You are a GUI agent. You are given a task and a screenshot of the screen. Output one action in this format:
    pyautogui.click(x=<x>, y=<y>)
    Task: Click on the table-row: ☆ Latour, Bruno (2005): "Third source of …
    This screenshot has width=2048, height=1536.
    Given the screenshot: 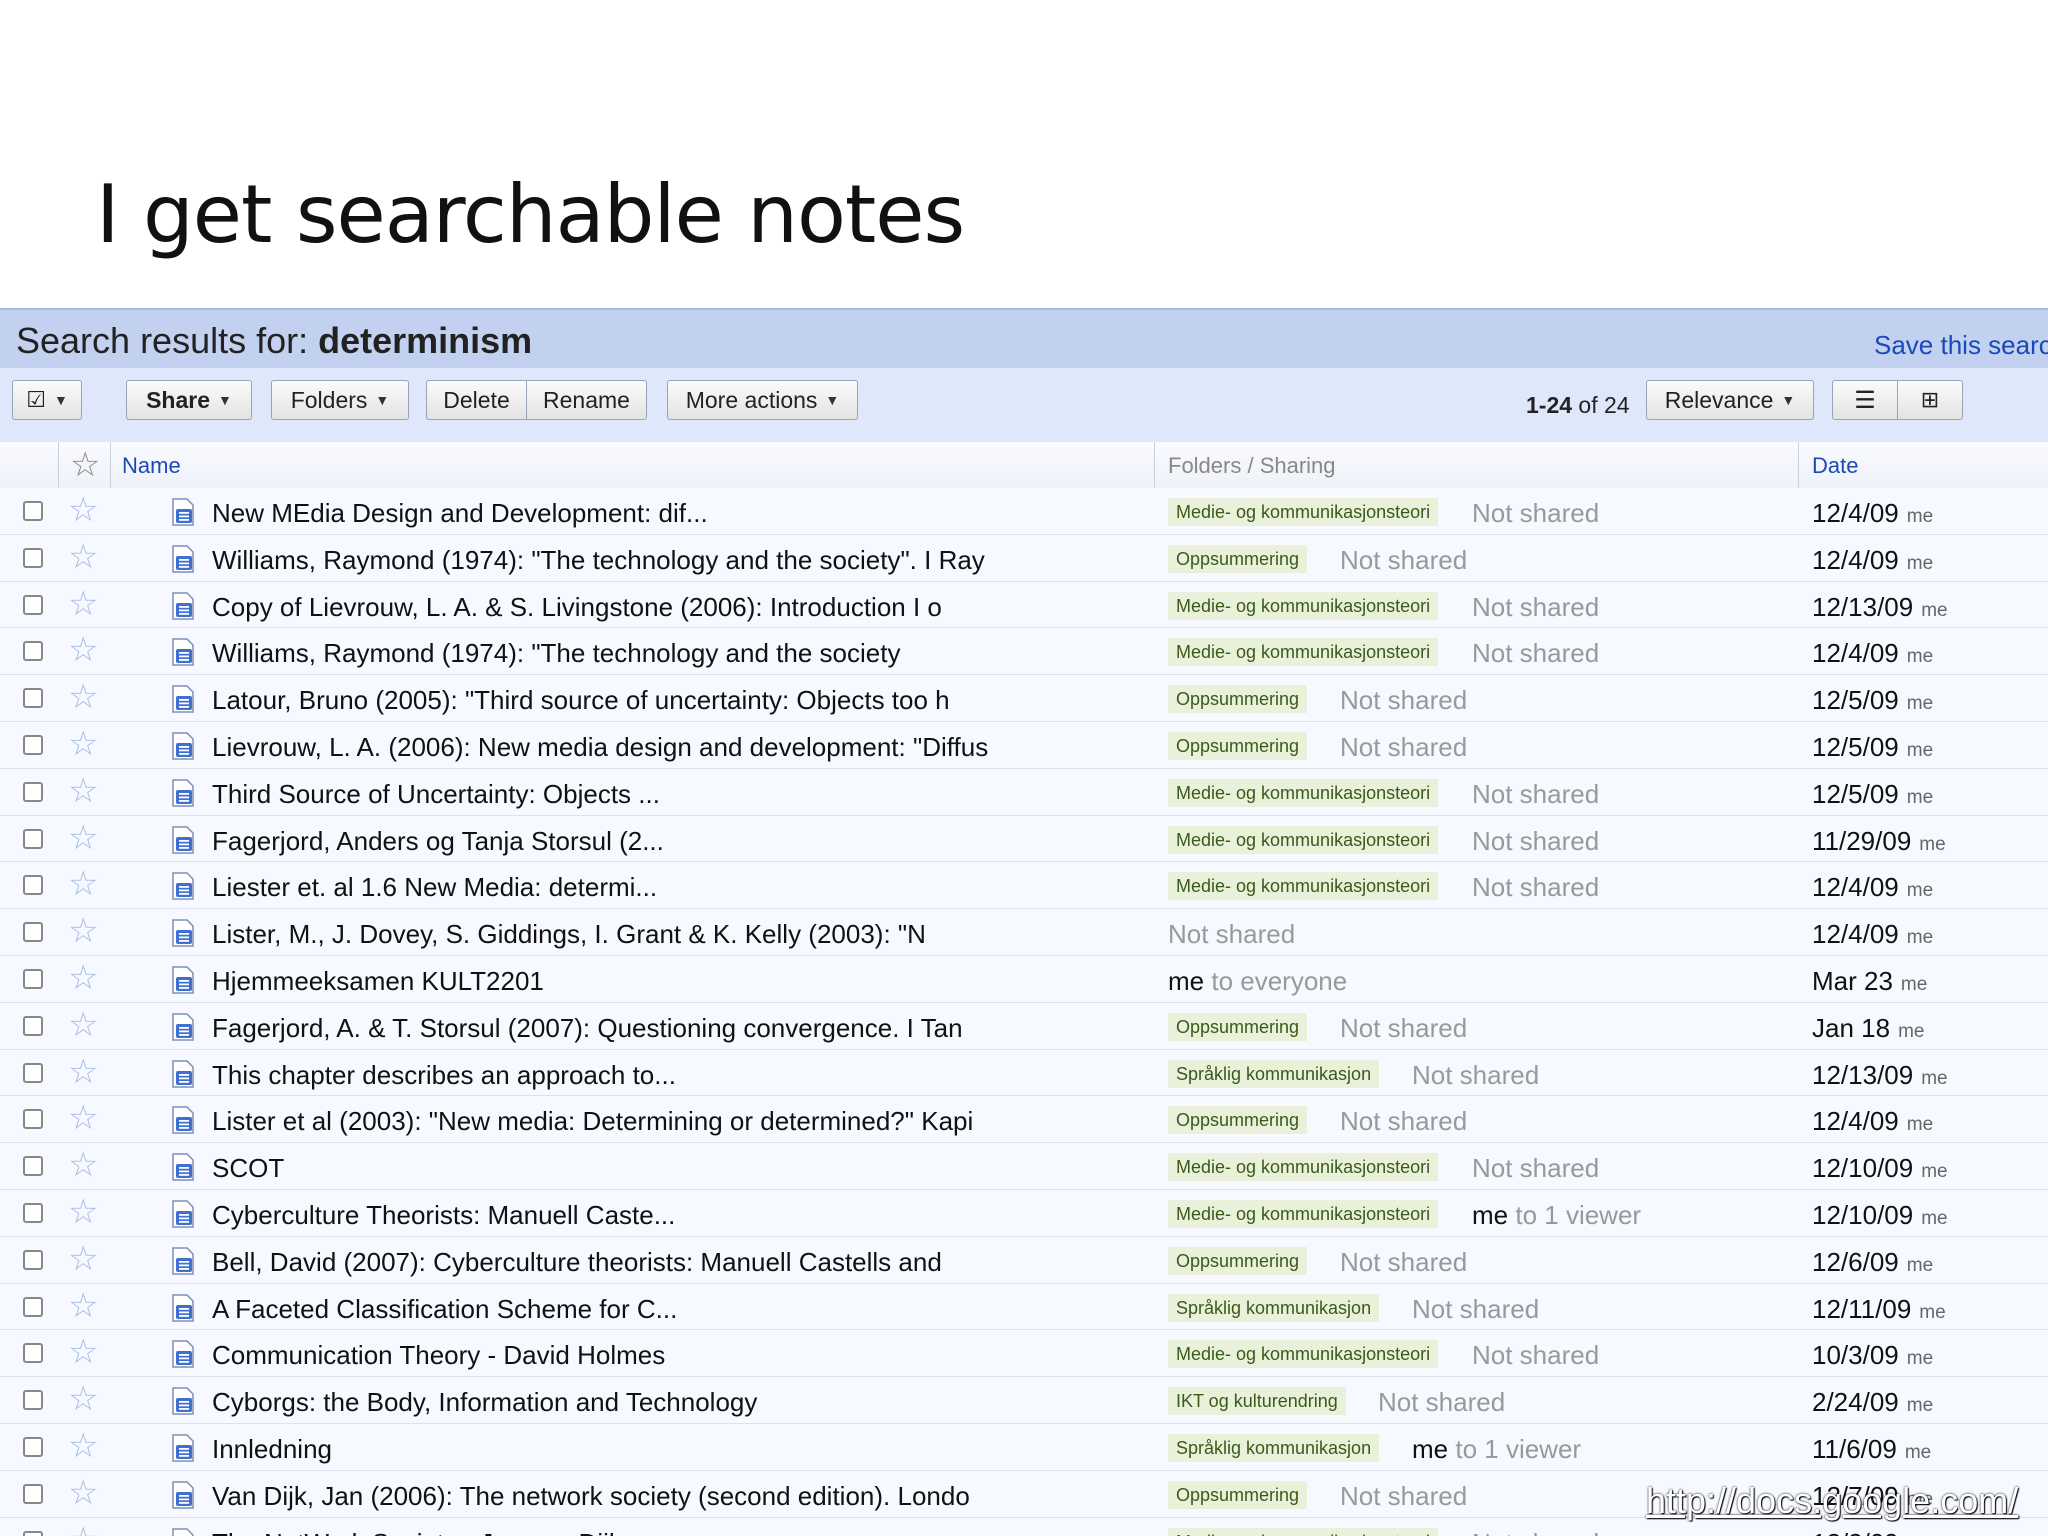 What is the action you would take?
    pyautogui.click(x=1024, y=698)
    